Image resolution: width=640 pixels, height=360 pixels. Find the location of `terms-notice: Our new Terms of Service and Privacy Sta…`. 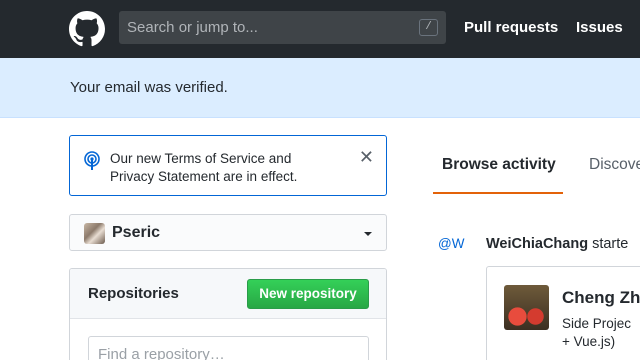

terms-notice: Our new Terms of Service and Privacy Sta… is located at coordinates (228, 165).